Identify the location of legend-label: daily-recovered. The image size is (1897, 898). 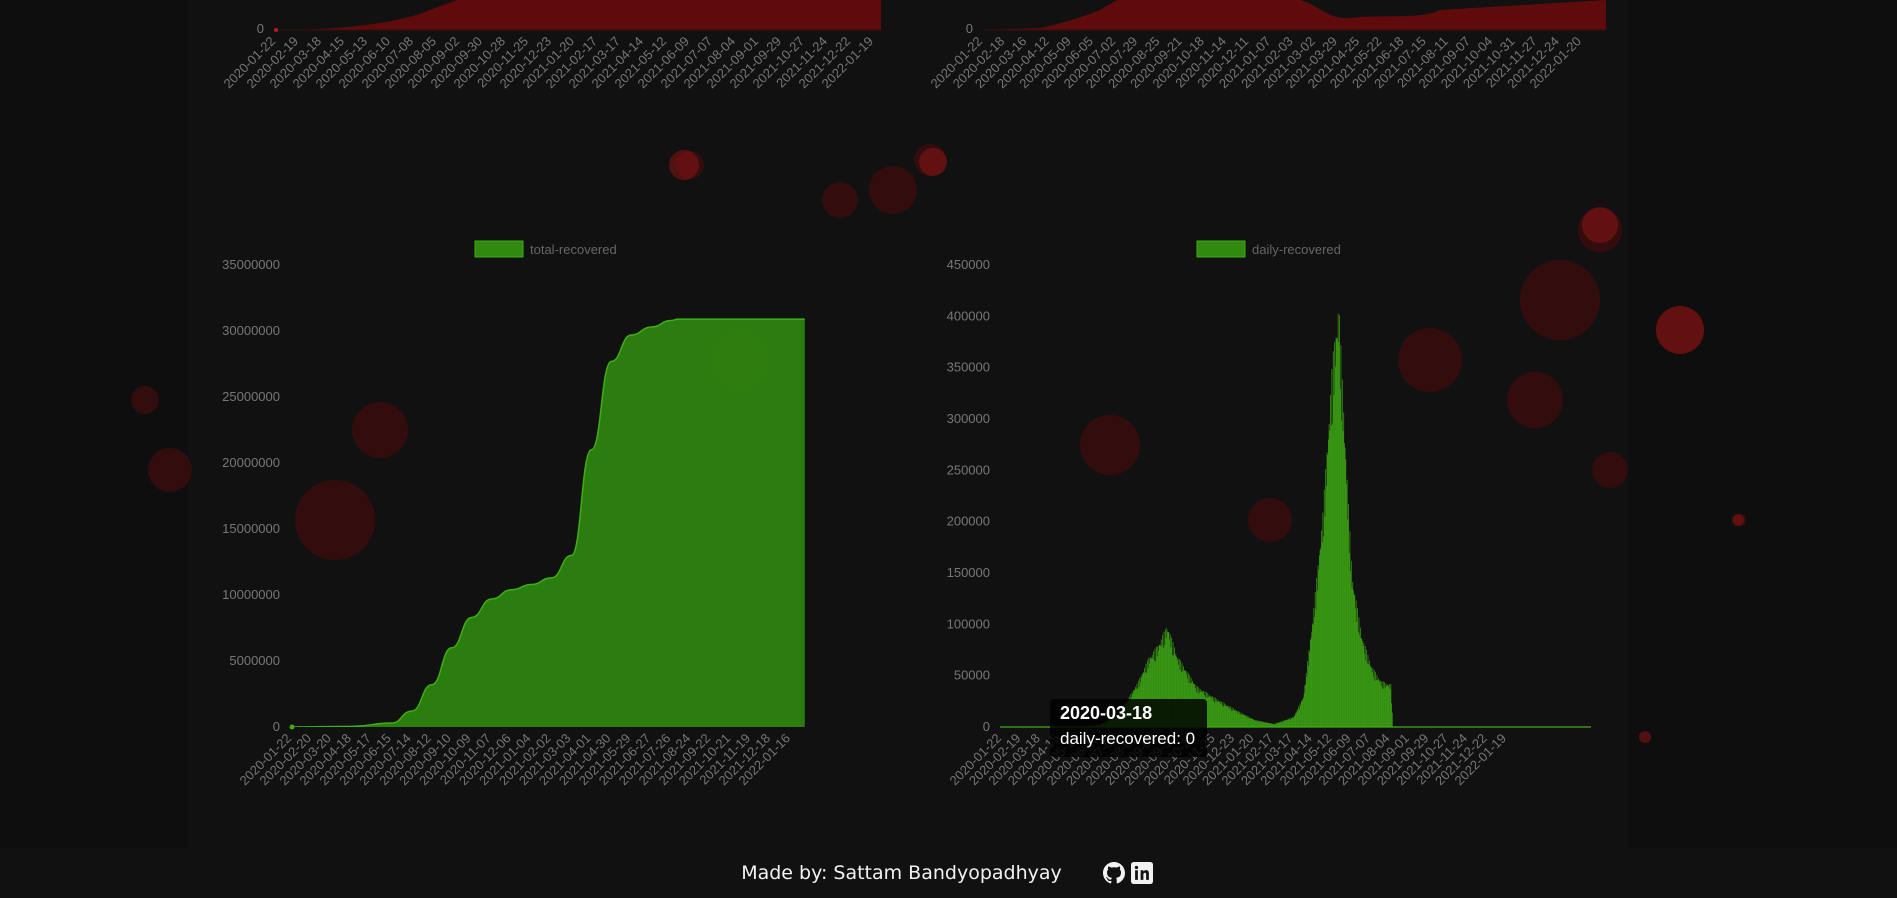
(1296, 249).